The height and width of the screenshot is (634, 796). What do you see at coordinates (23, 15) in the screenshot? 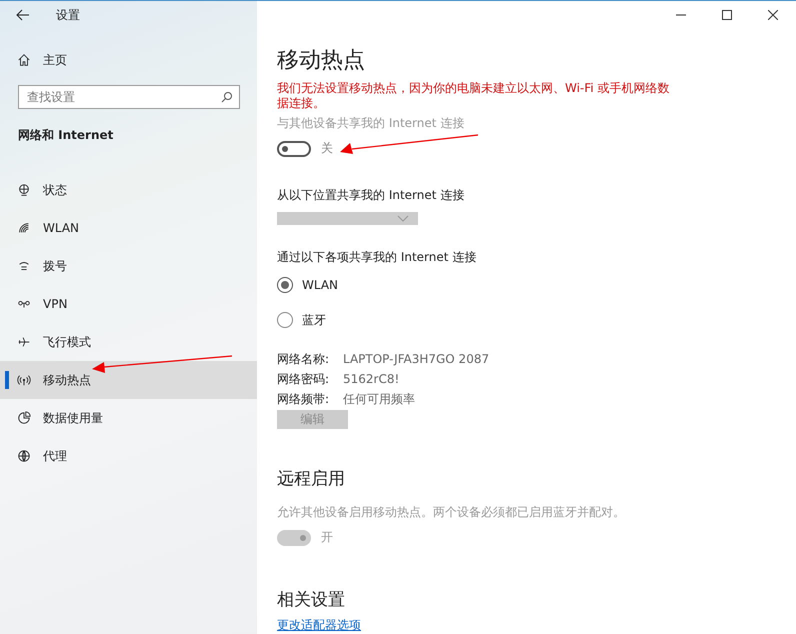
I see `back-icon` at bounding box center [23, 15].